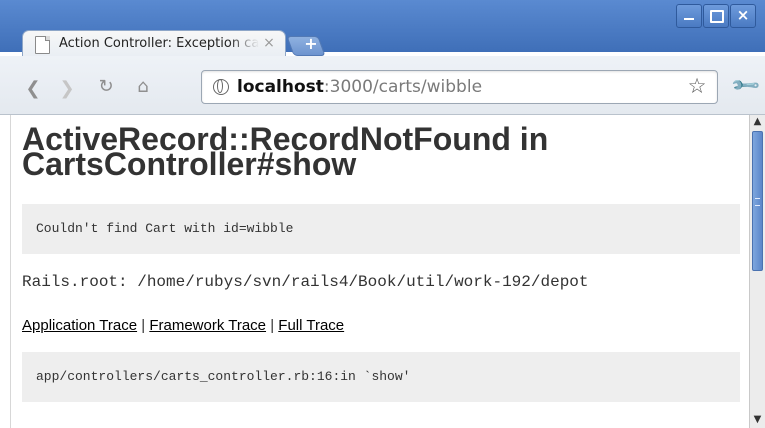  Describe the element at coordinates (381, 229) in the screenshot. I see `error-message-box: Couldn't find Cart with id=wibble` at that location.